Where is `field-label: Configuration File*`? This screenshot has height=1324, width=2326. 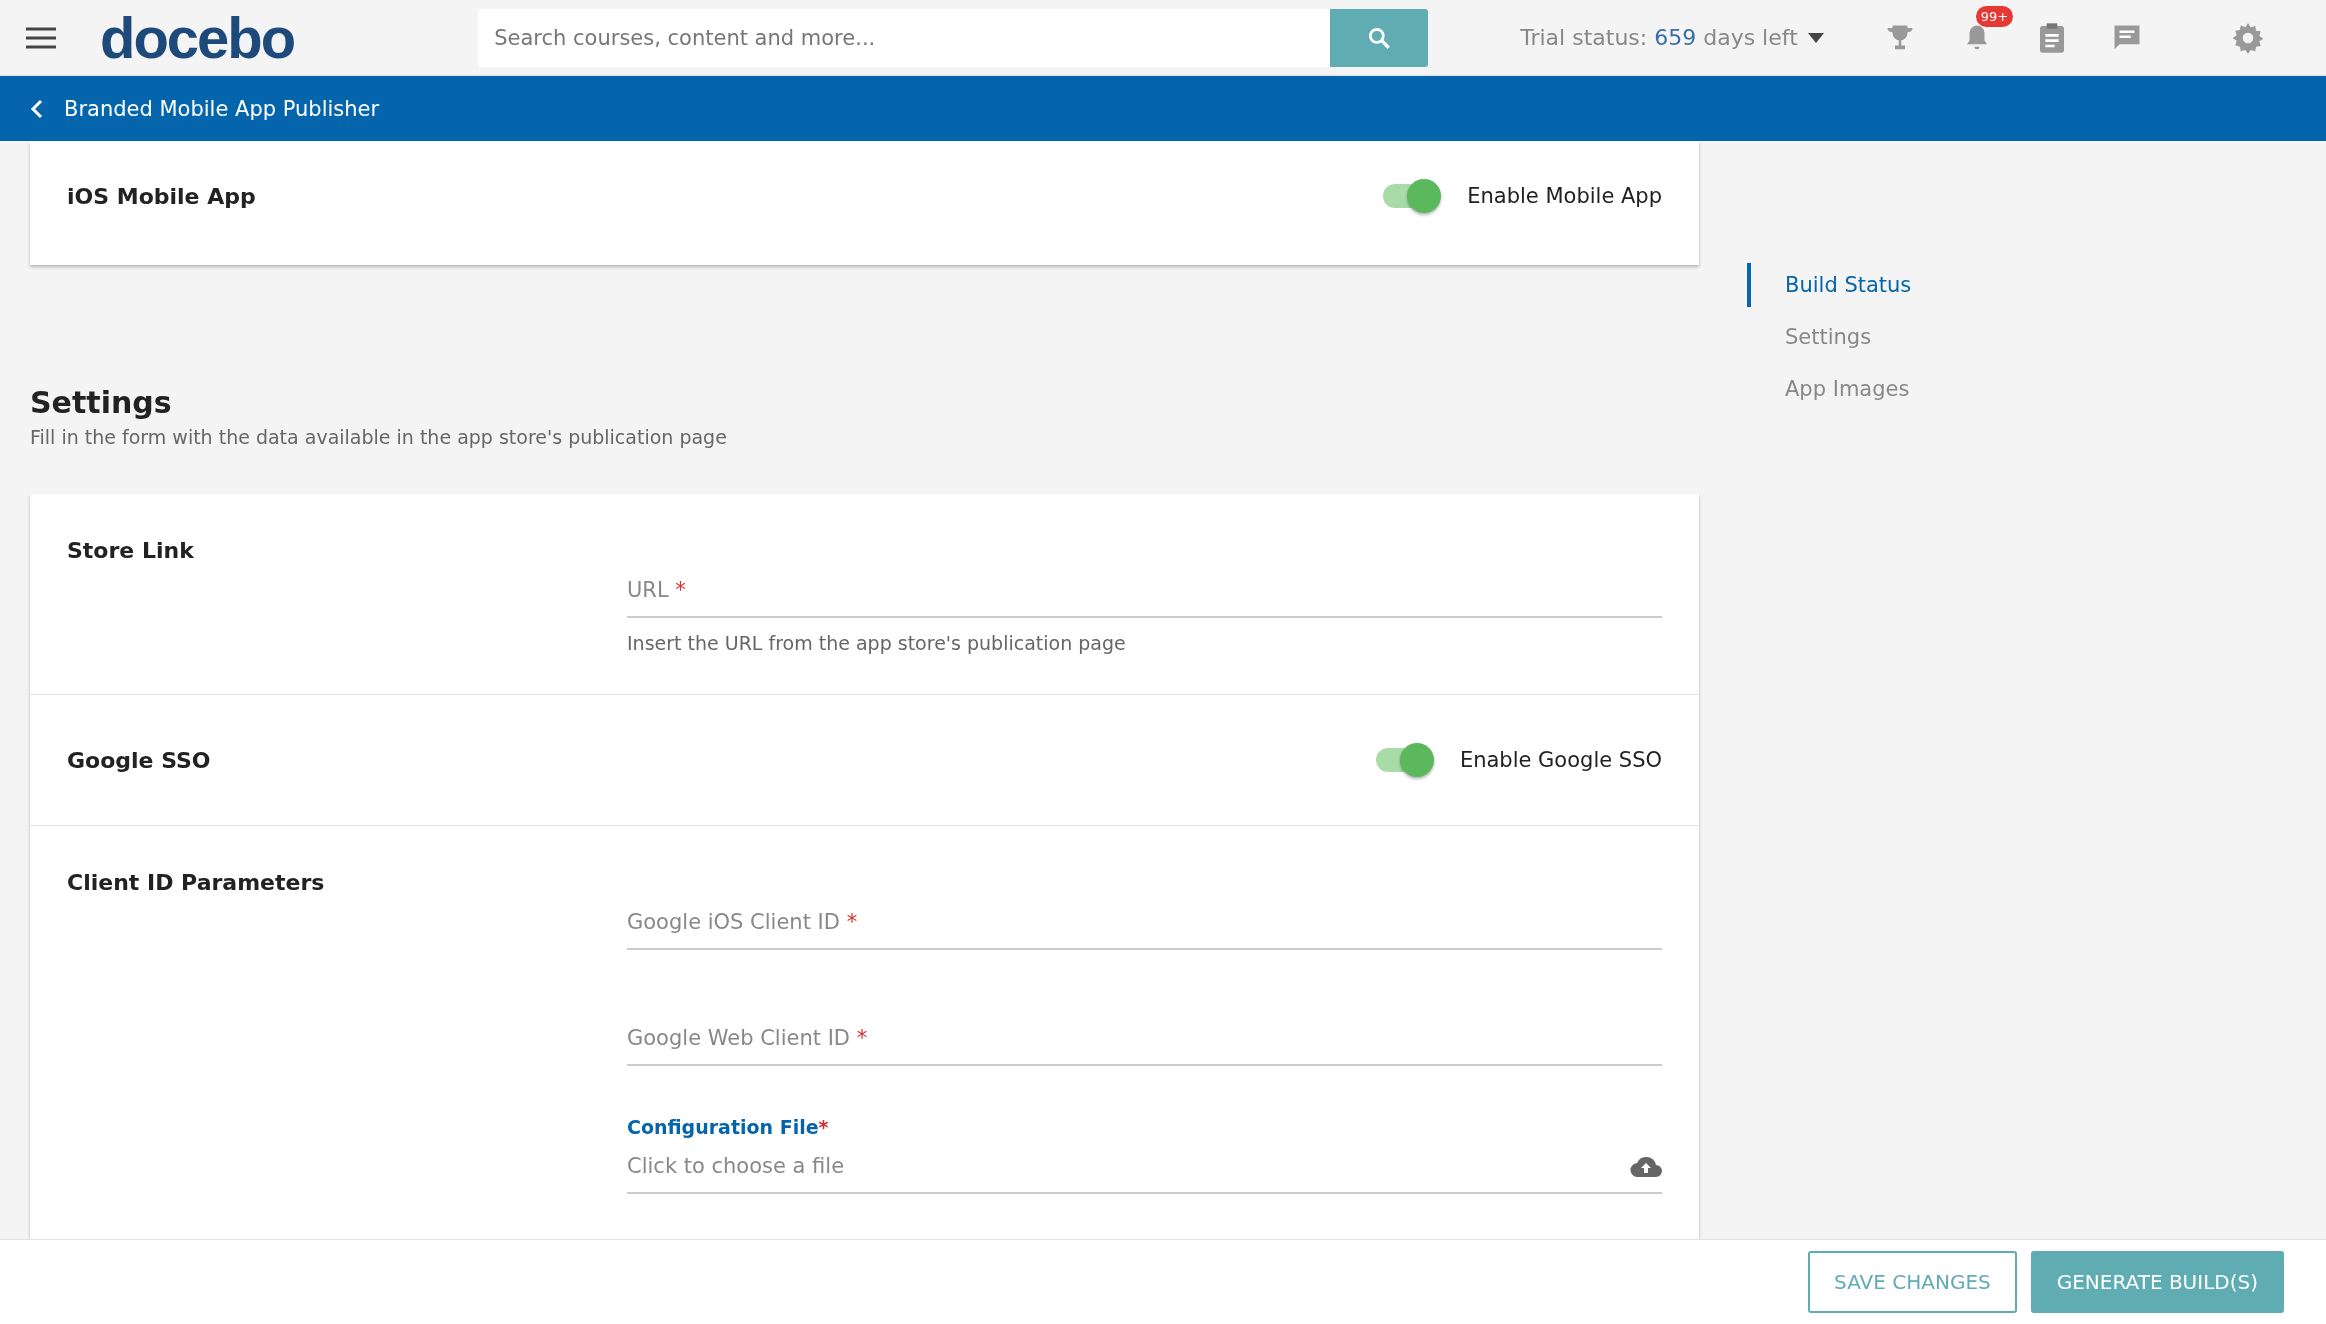 field-label: Configuration File* is located at coordinates (728, 1127).